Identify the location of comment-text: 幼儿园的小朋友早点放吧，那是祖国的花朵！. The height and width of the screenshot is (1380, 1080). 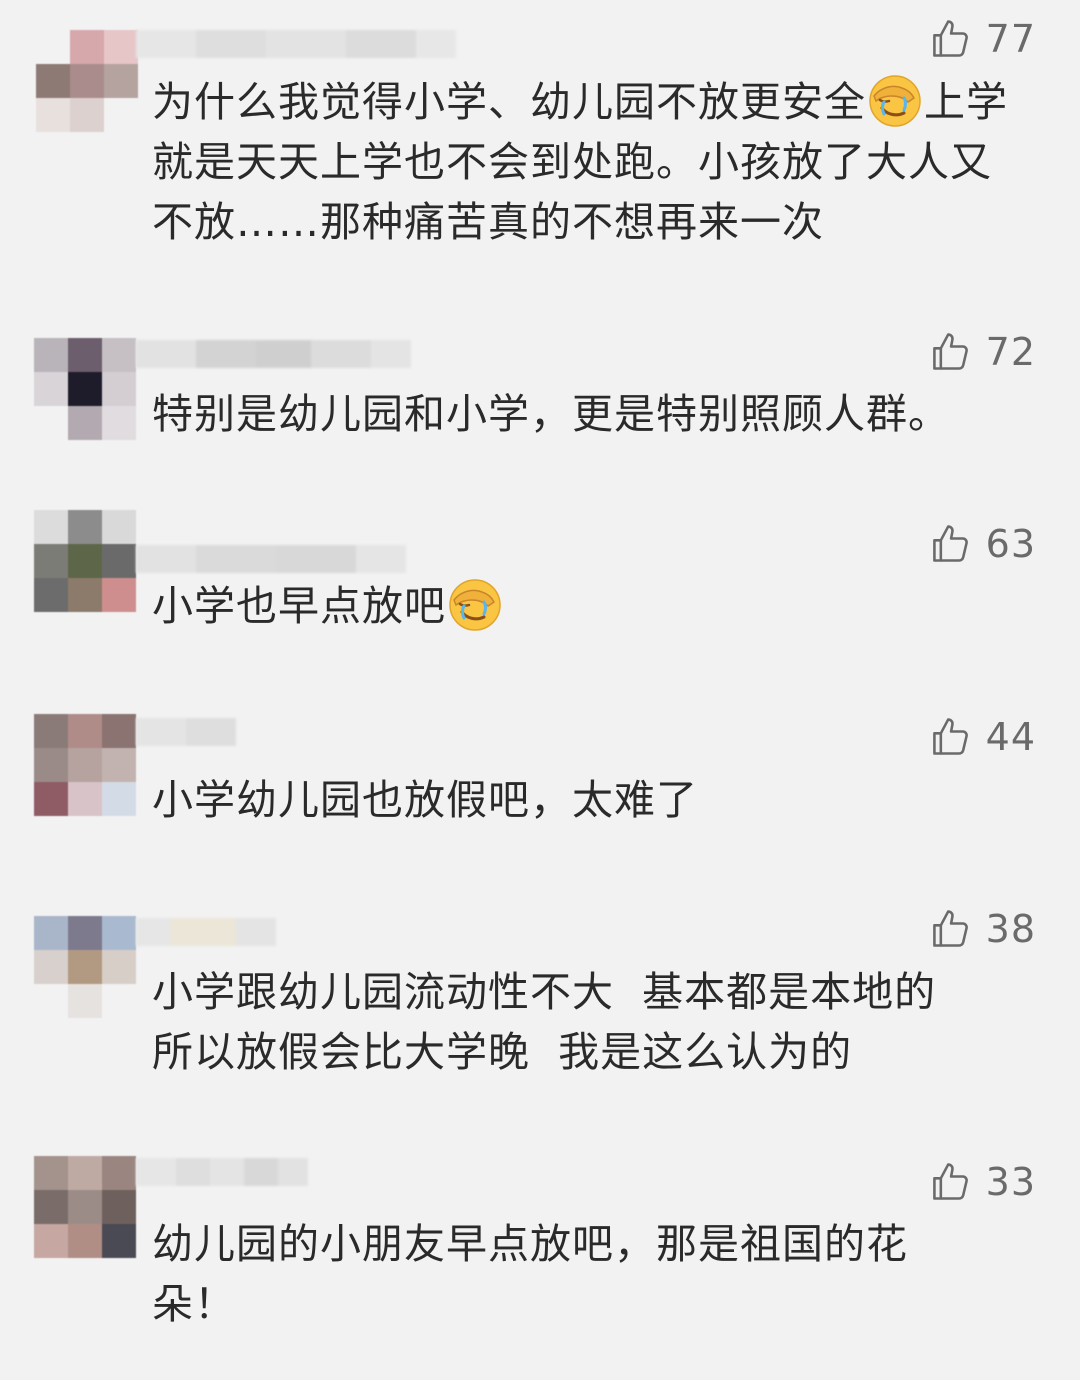
(530, 1274).